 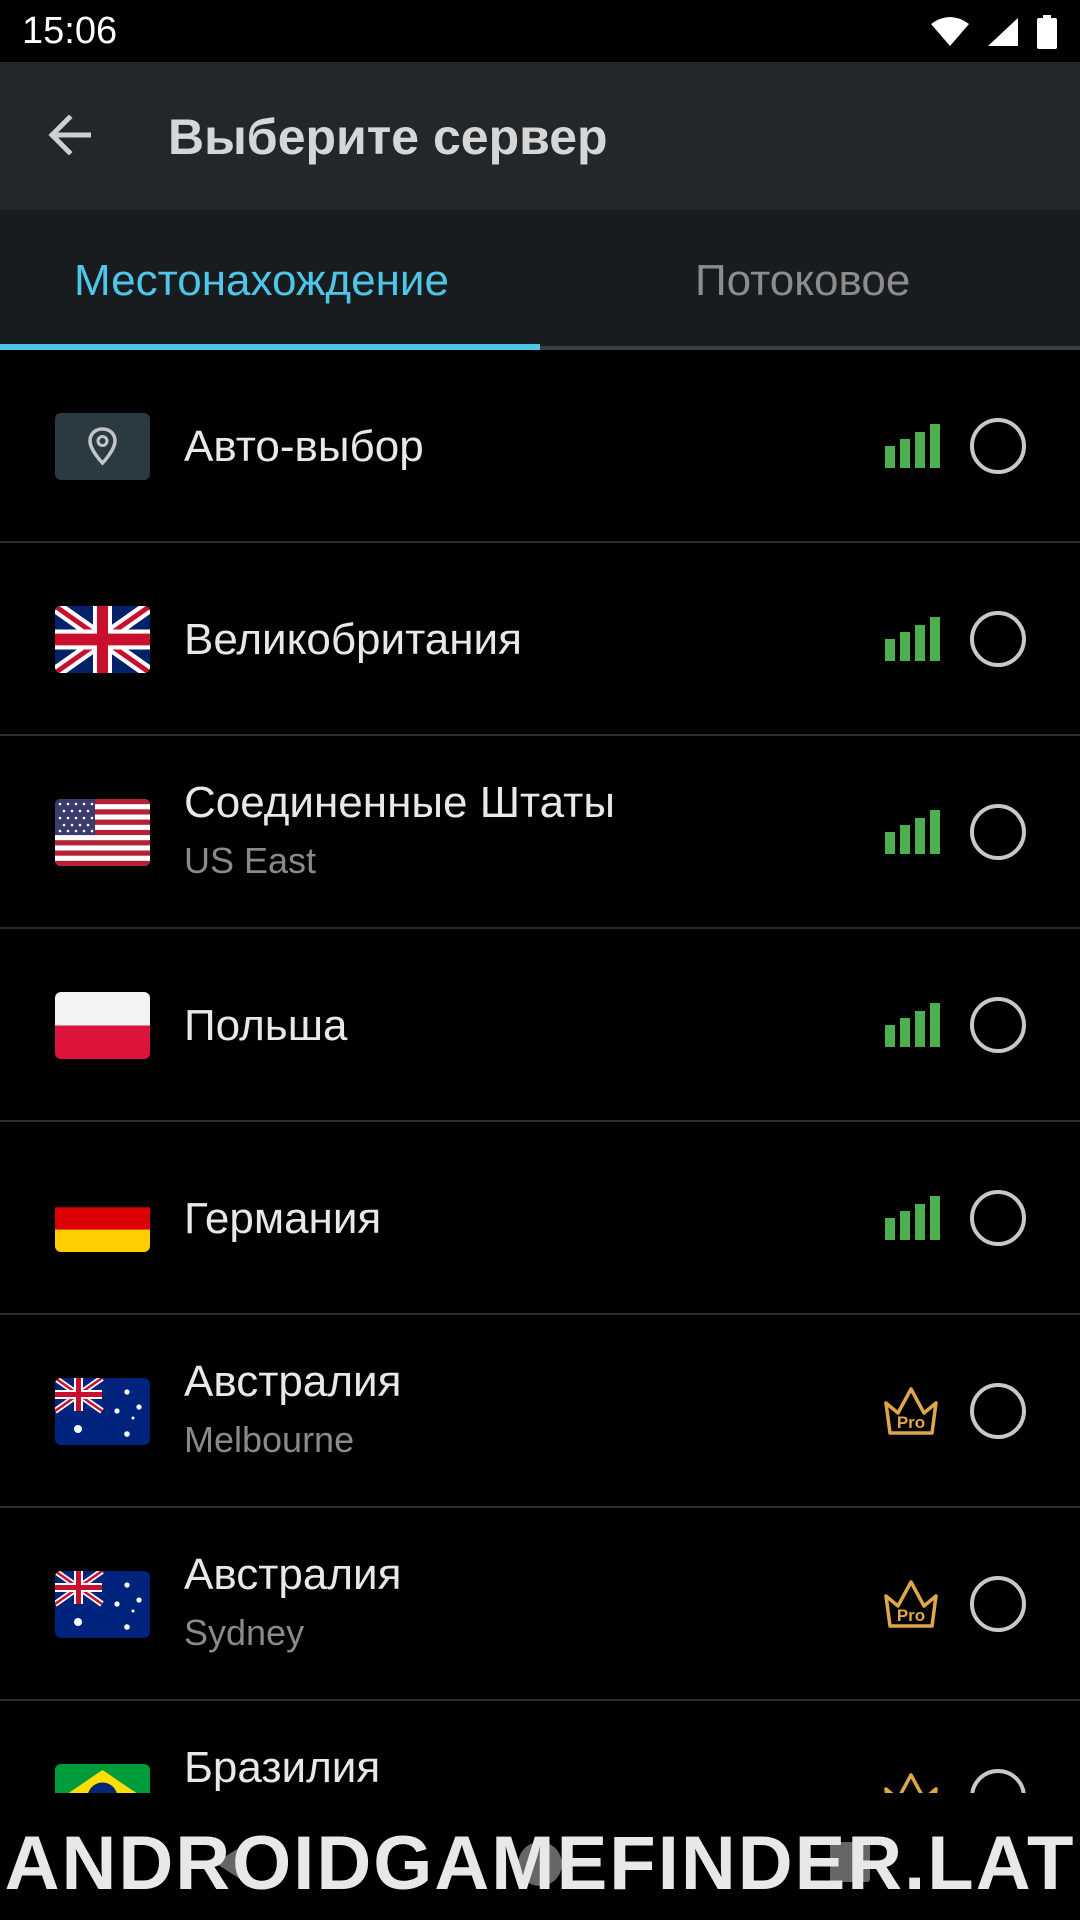 I want to click on brazil-flag-icon, so click(x=102, y=1778).